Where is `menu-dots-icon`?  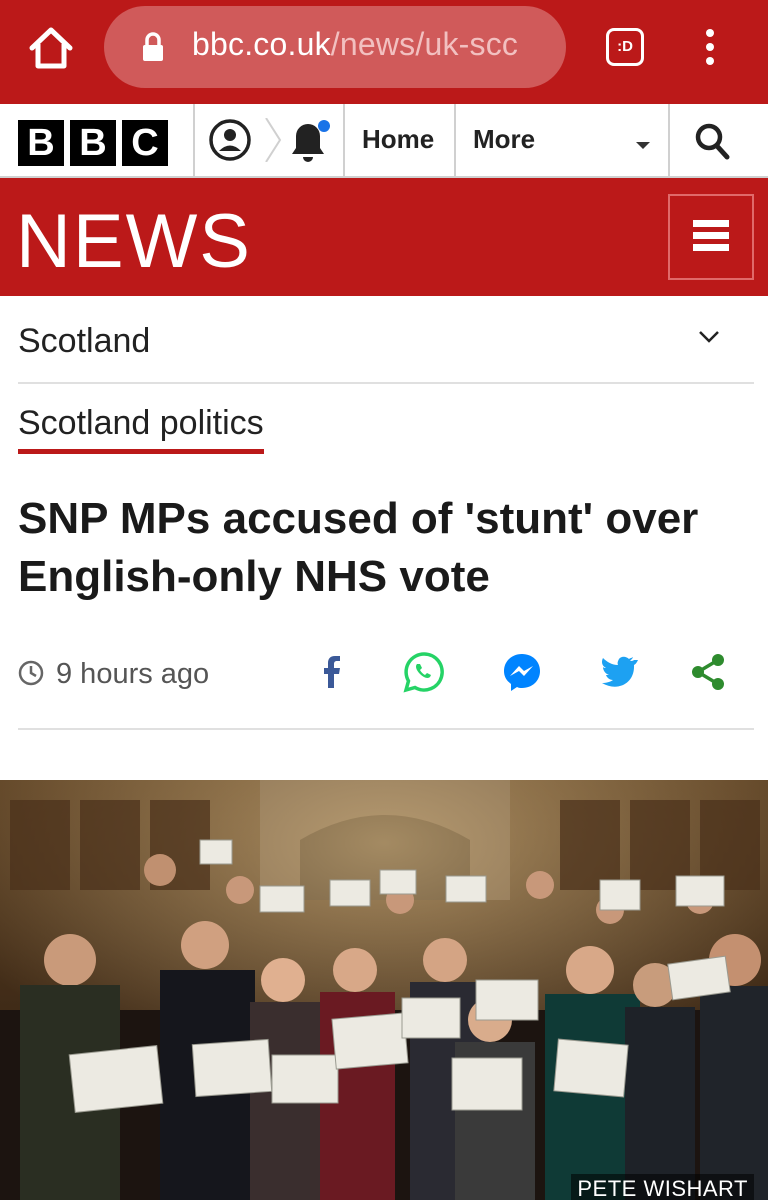 menu-dots-icon is located at coordinates (710, 48).